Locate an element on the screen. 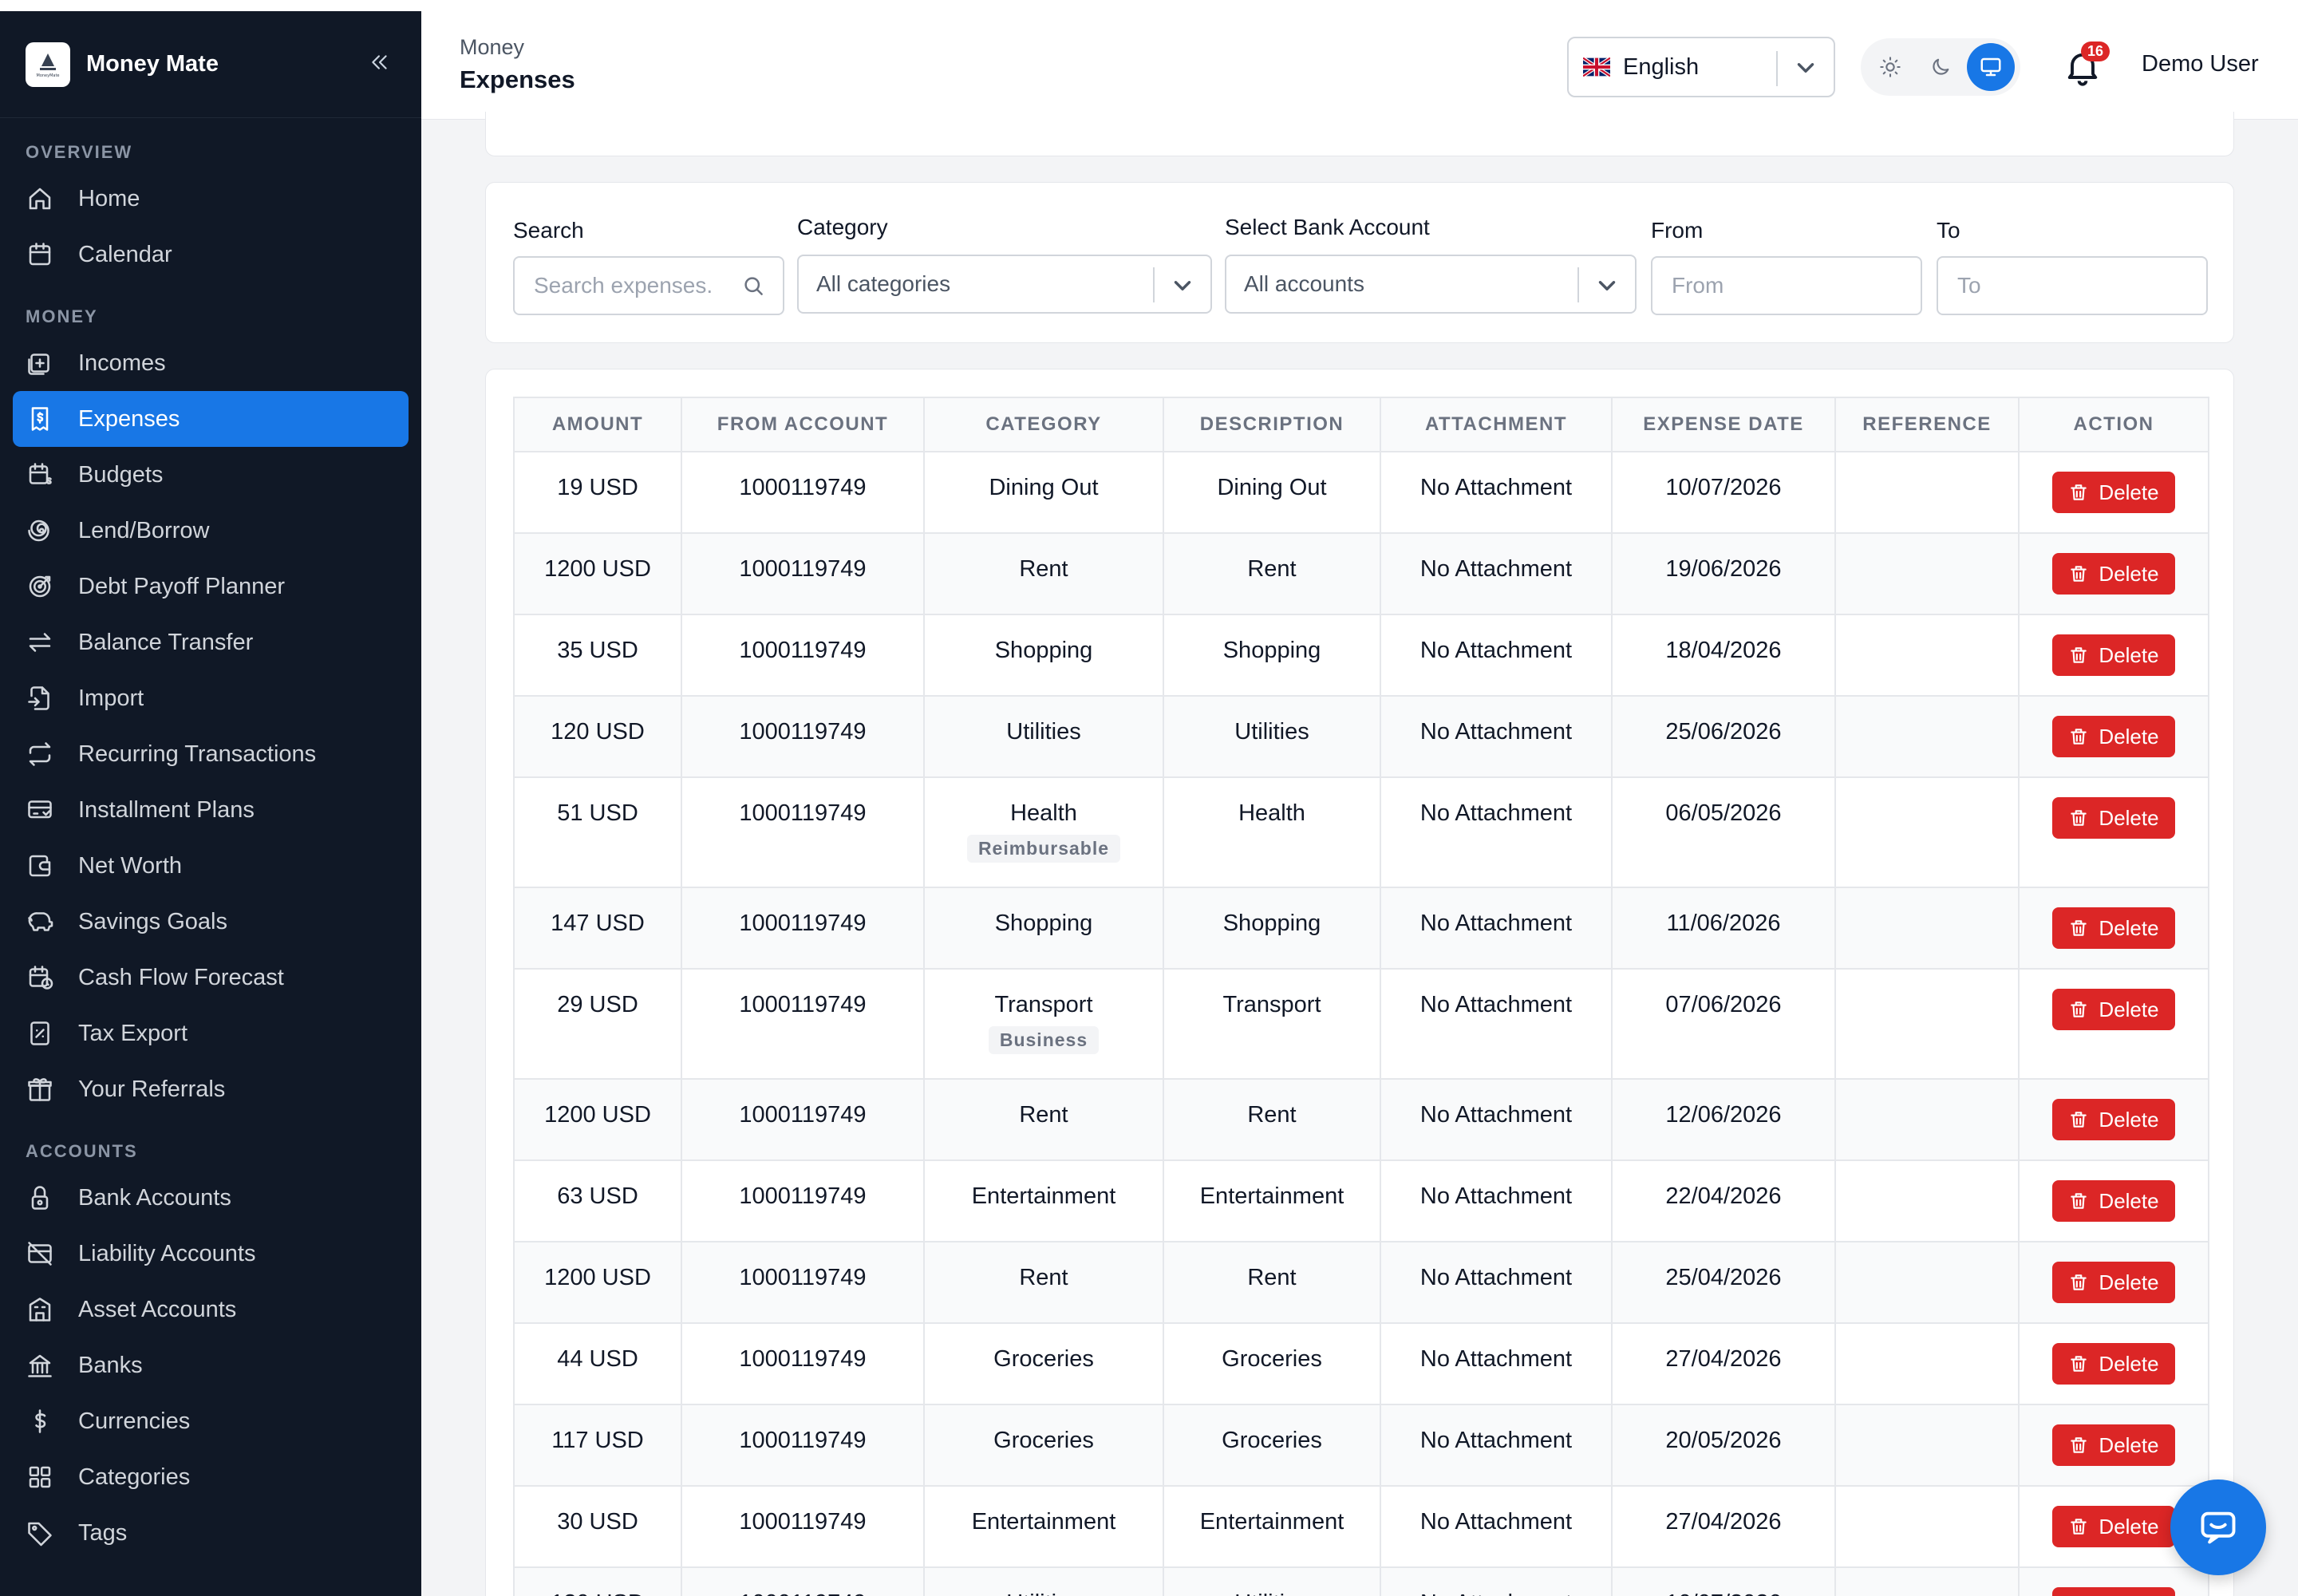 This screenshot has width=2298, height=1596. sidebar-item-home: Home is located at coordinates (211, 199).